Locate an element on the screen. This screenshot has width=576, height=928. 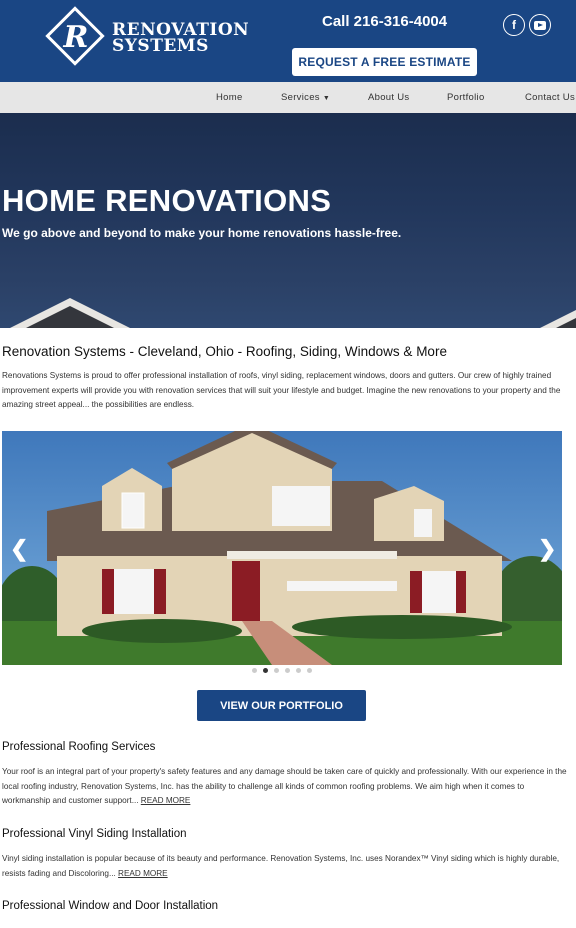
facebook-glyph: f is located at coordinates (514, 25).